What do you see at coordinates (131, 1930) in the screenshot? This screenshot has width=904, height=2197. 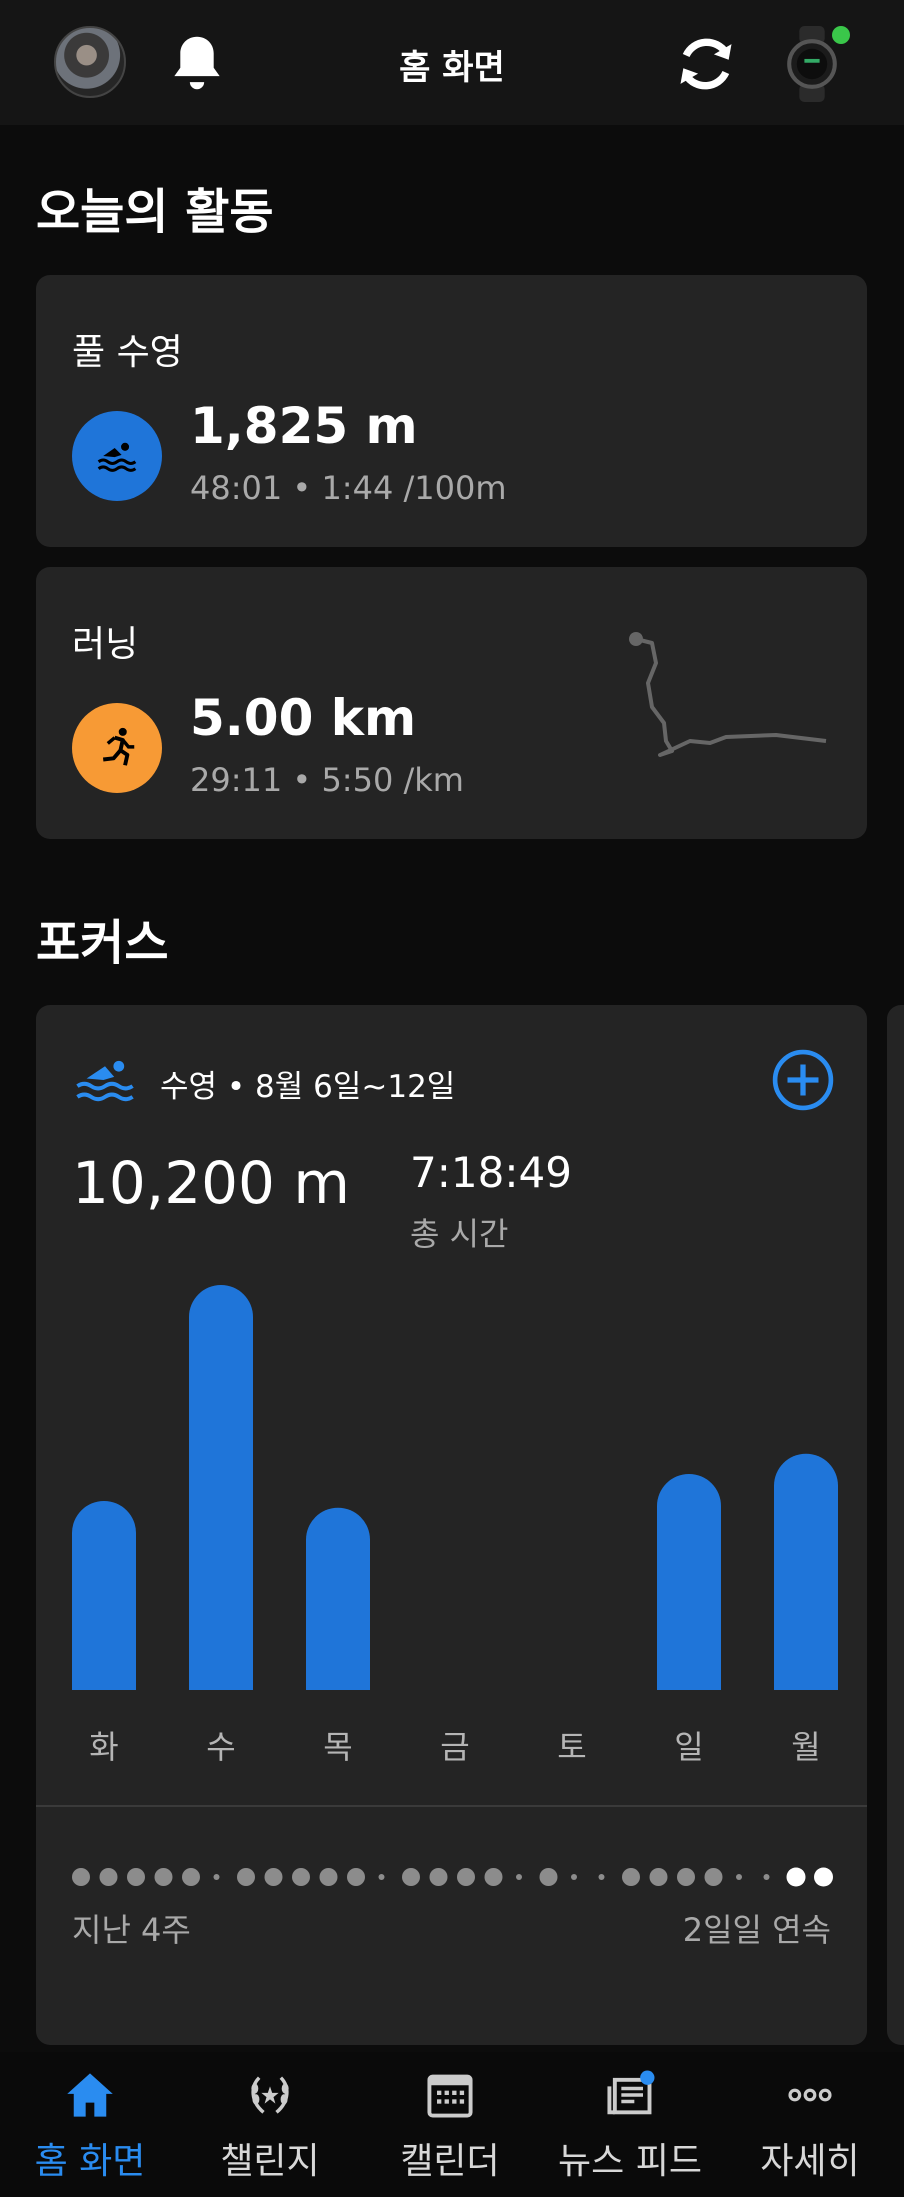 I see `last-weeks-label: 지난 4주` at bounding box center [131, 1930].